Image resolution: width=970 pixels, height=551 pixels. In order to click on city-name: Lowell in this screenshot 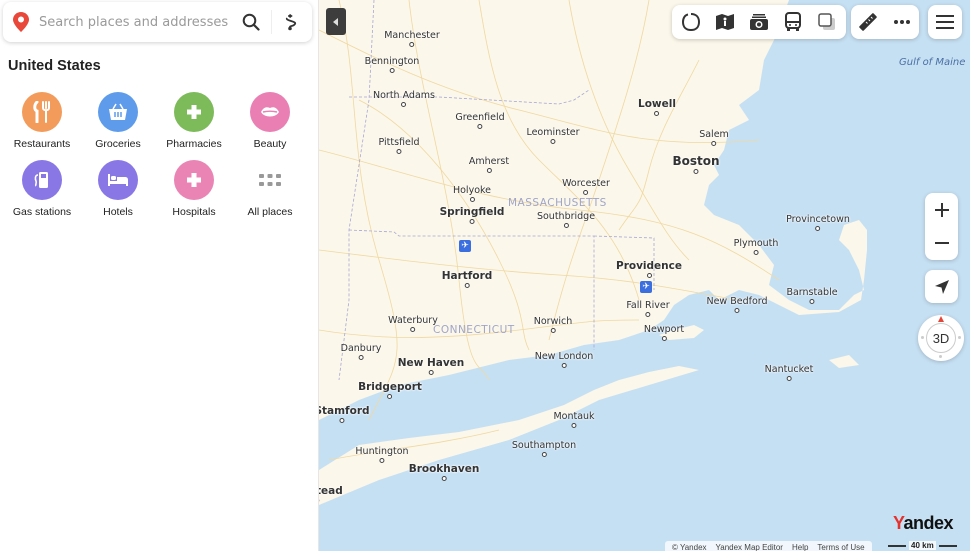, I will do `click(657, 104)`.